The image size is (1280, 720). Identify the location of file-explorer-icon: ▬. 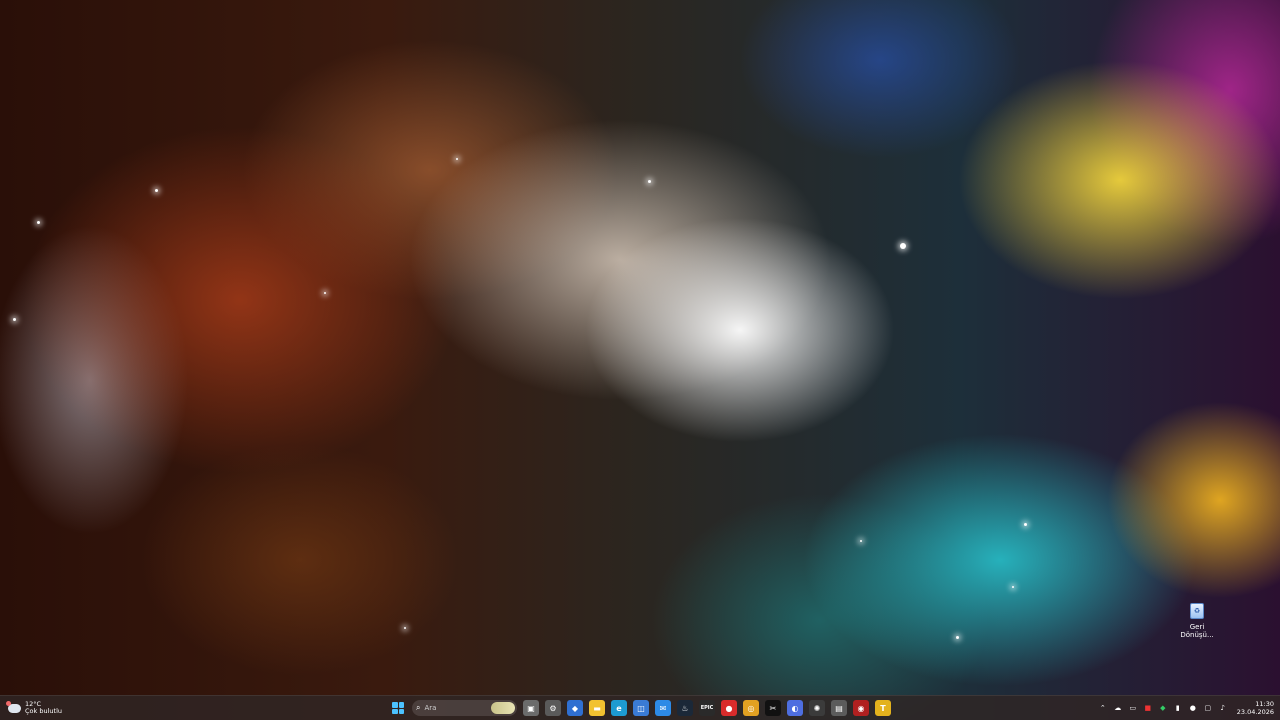
(597, 708).